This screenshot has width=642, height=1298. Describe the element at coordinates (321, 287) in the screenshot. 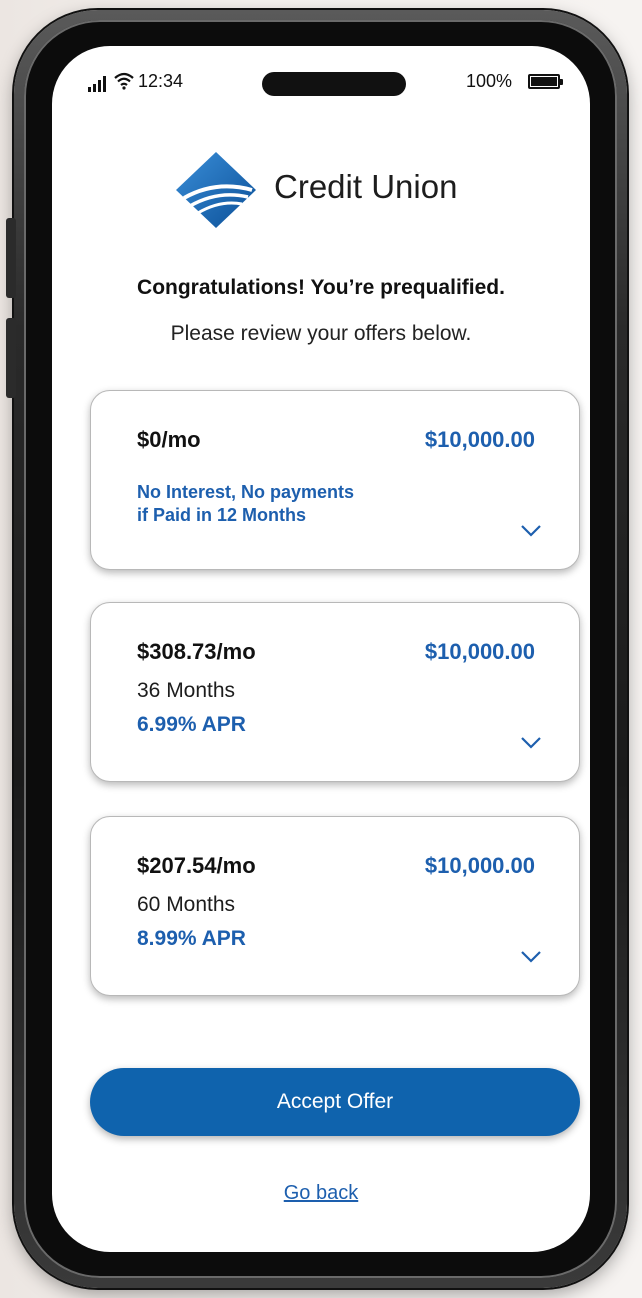

I see `page-title: Congratulations! You’re prequalified.` at that location.